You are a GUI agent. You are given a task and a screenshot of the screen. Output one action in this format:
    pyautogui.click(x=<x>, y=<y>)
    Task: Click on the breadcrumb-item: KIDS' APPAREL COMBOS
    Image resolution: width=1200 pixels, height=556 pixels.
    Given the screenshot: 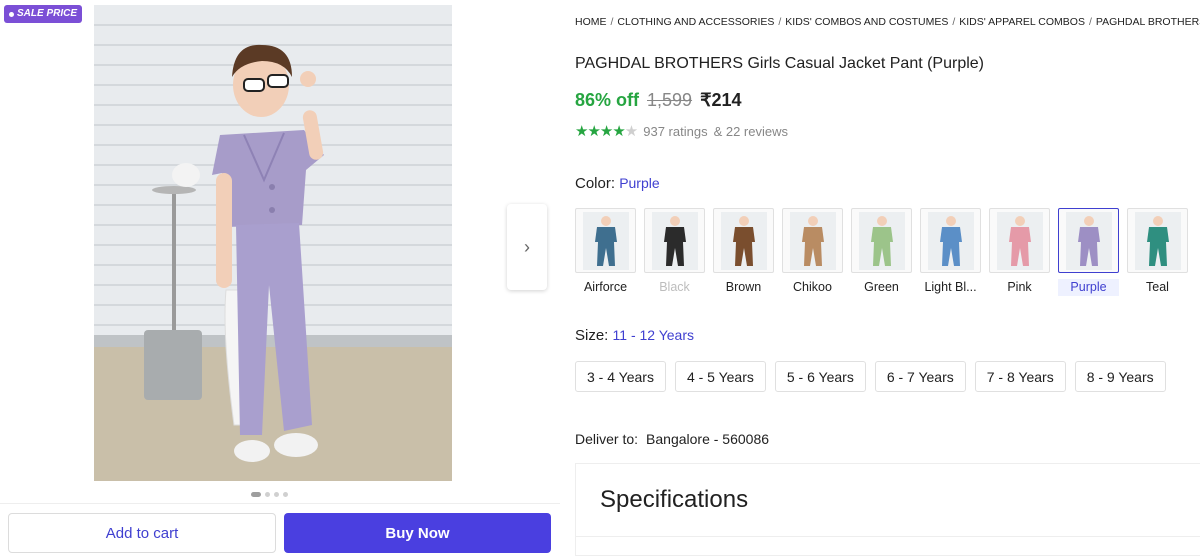 What is the action you would take?
    pyautogui.click(x=1022, y=22)
    